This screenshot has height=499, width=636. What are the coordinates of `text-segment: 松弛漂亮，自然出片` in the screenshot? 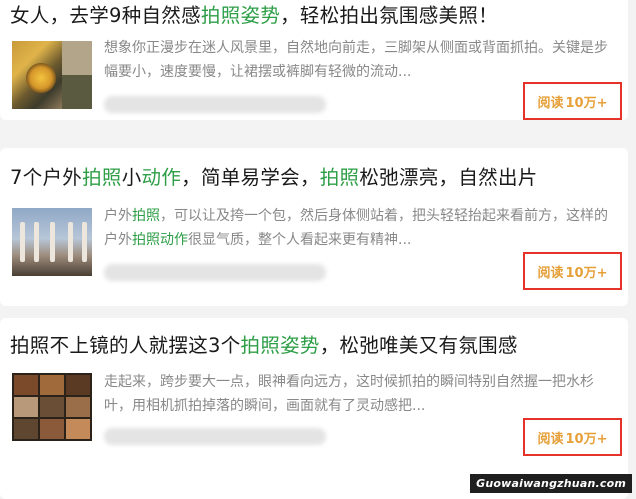 It's located at (448, 177).